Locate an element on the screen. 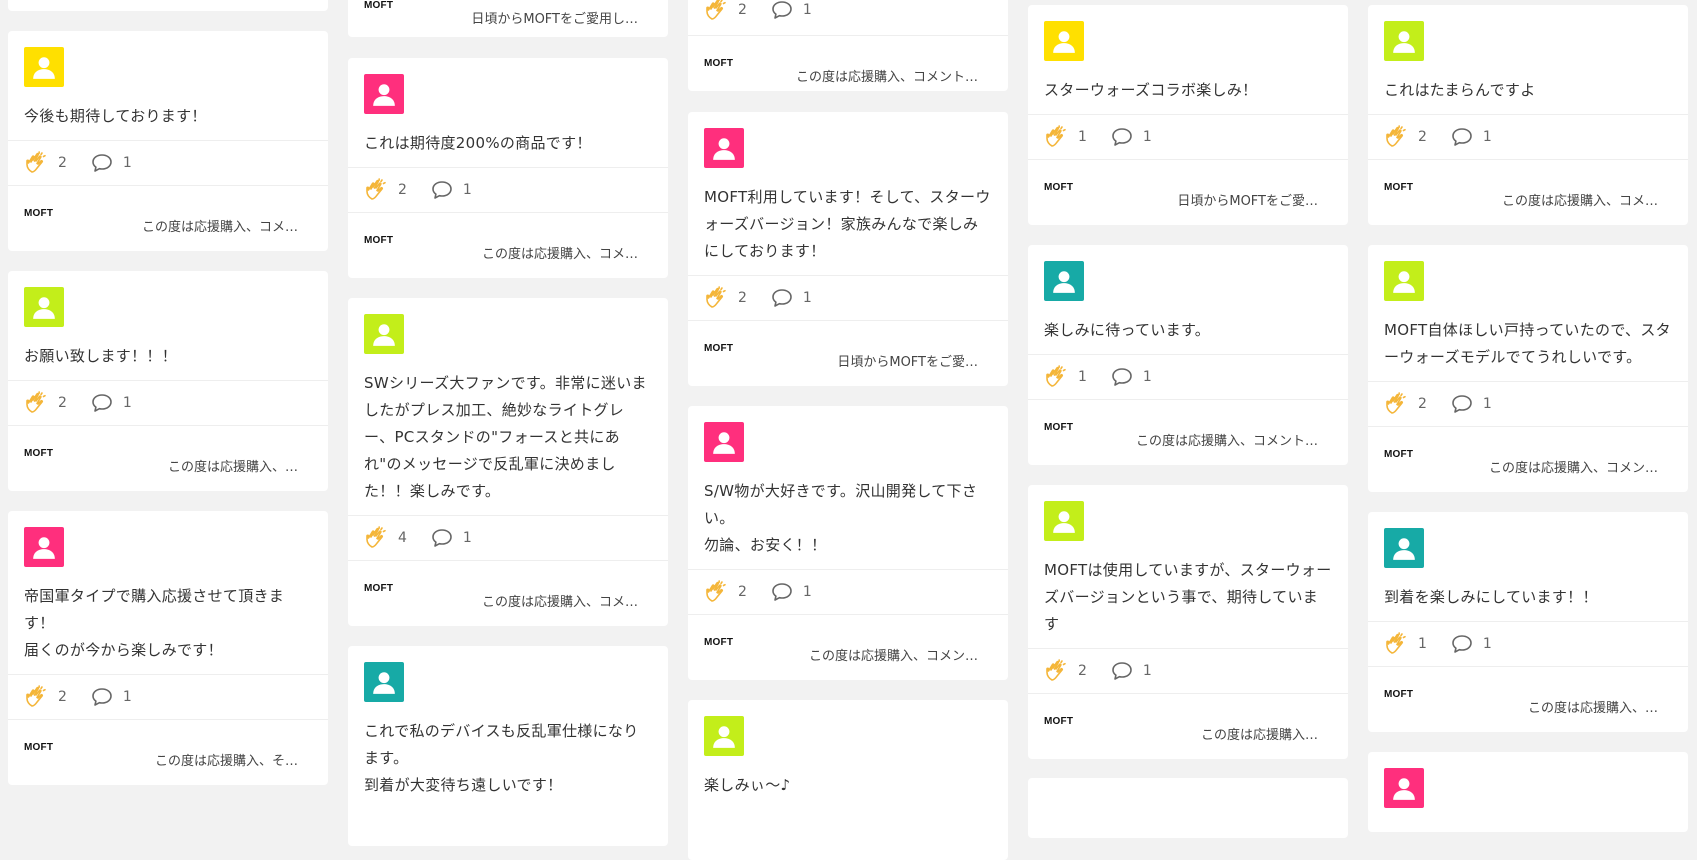 This screenshot has height=860, width=1697. reaction-bar: 1 1 is located at coordinates (1188, 376).